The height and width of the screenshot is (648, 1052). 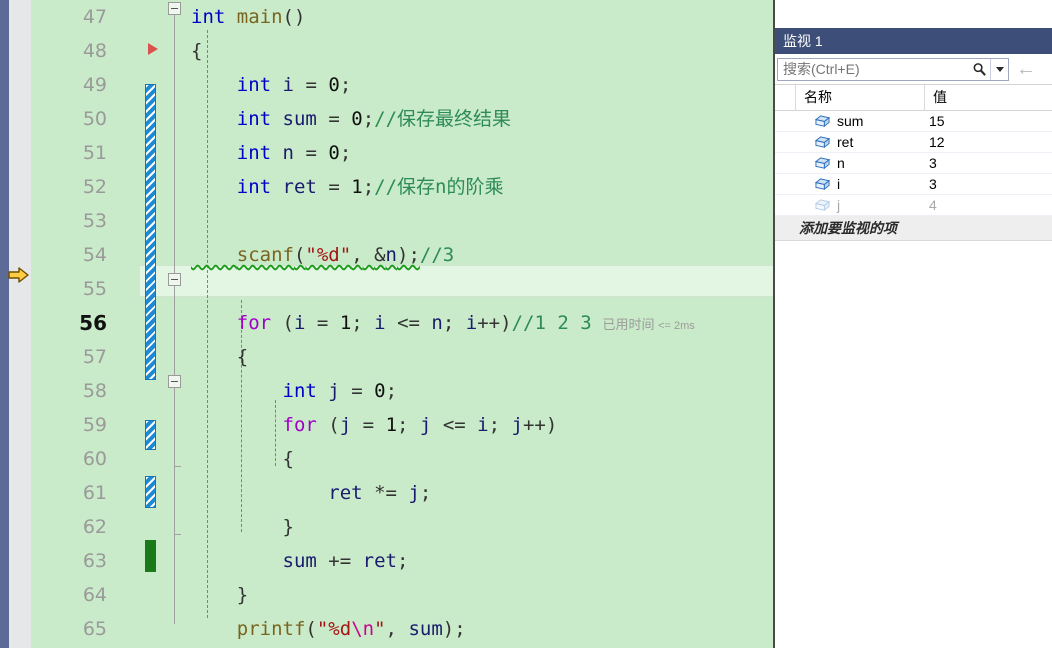 I want to click on watch-row: sum 15, so click(x=913, y=121).